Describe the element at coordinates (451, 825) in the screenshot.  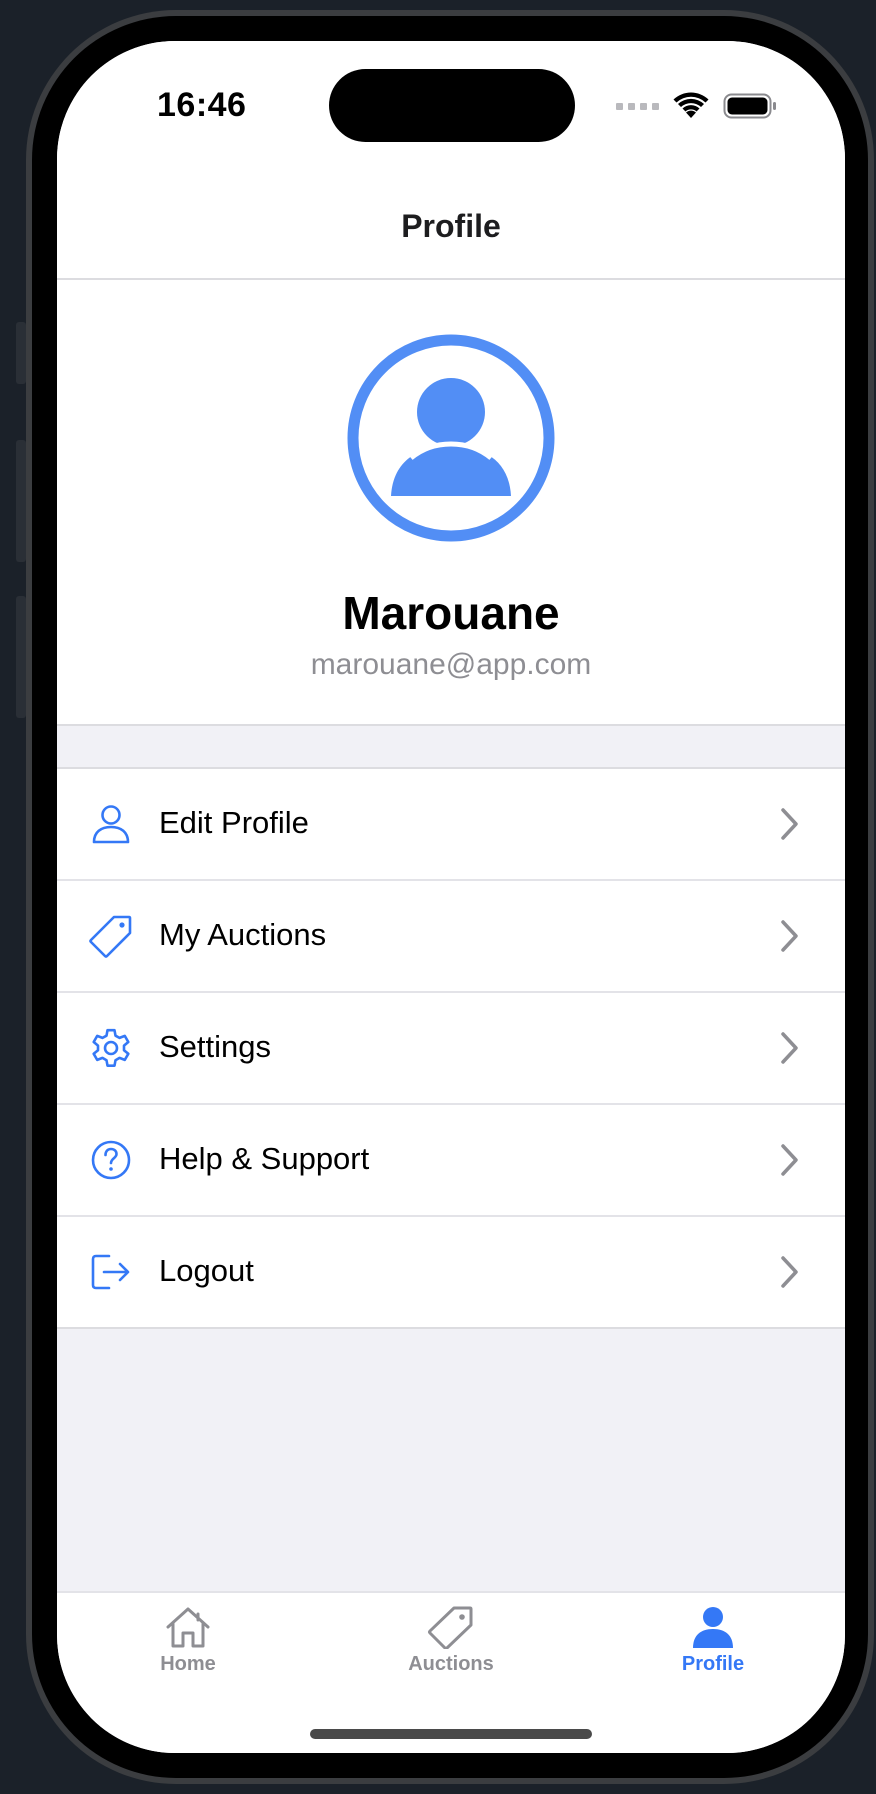
I see `menu-item-edit-profile: Edit Profile` at that location.